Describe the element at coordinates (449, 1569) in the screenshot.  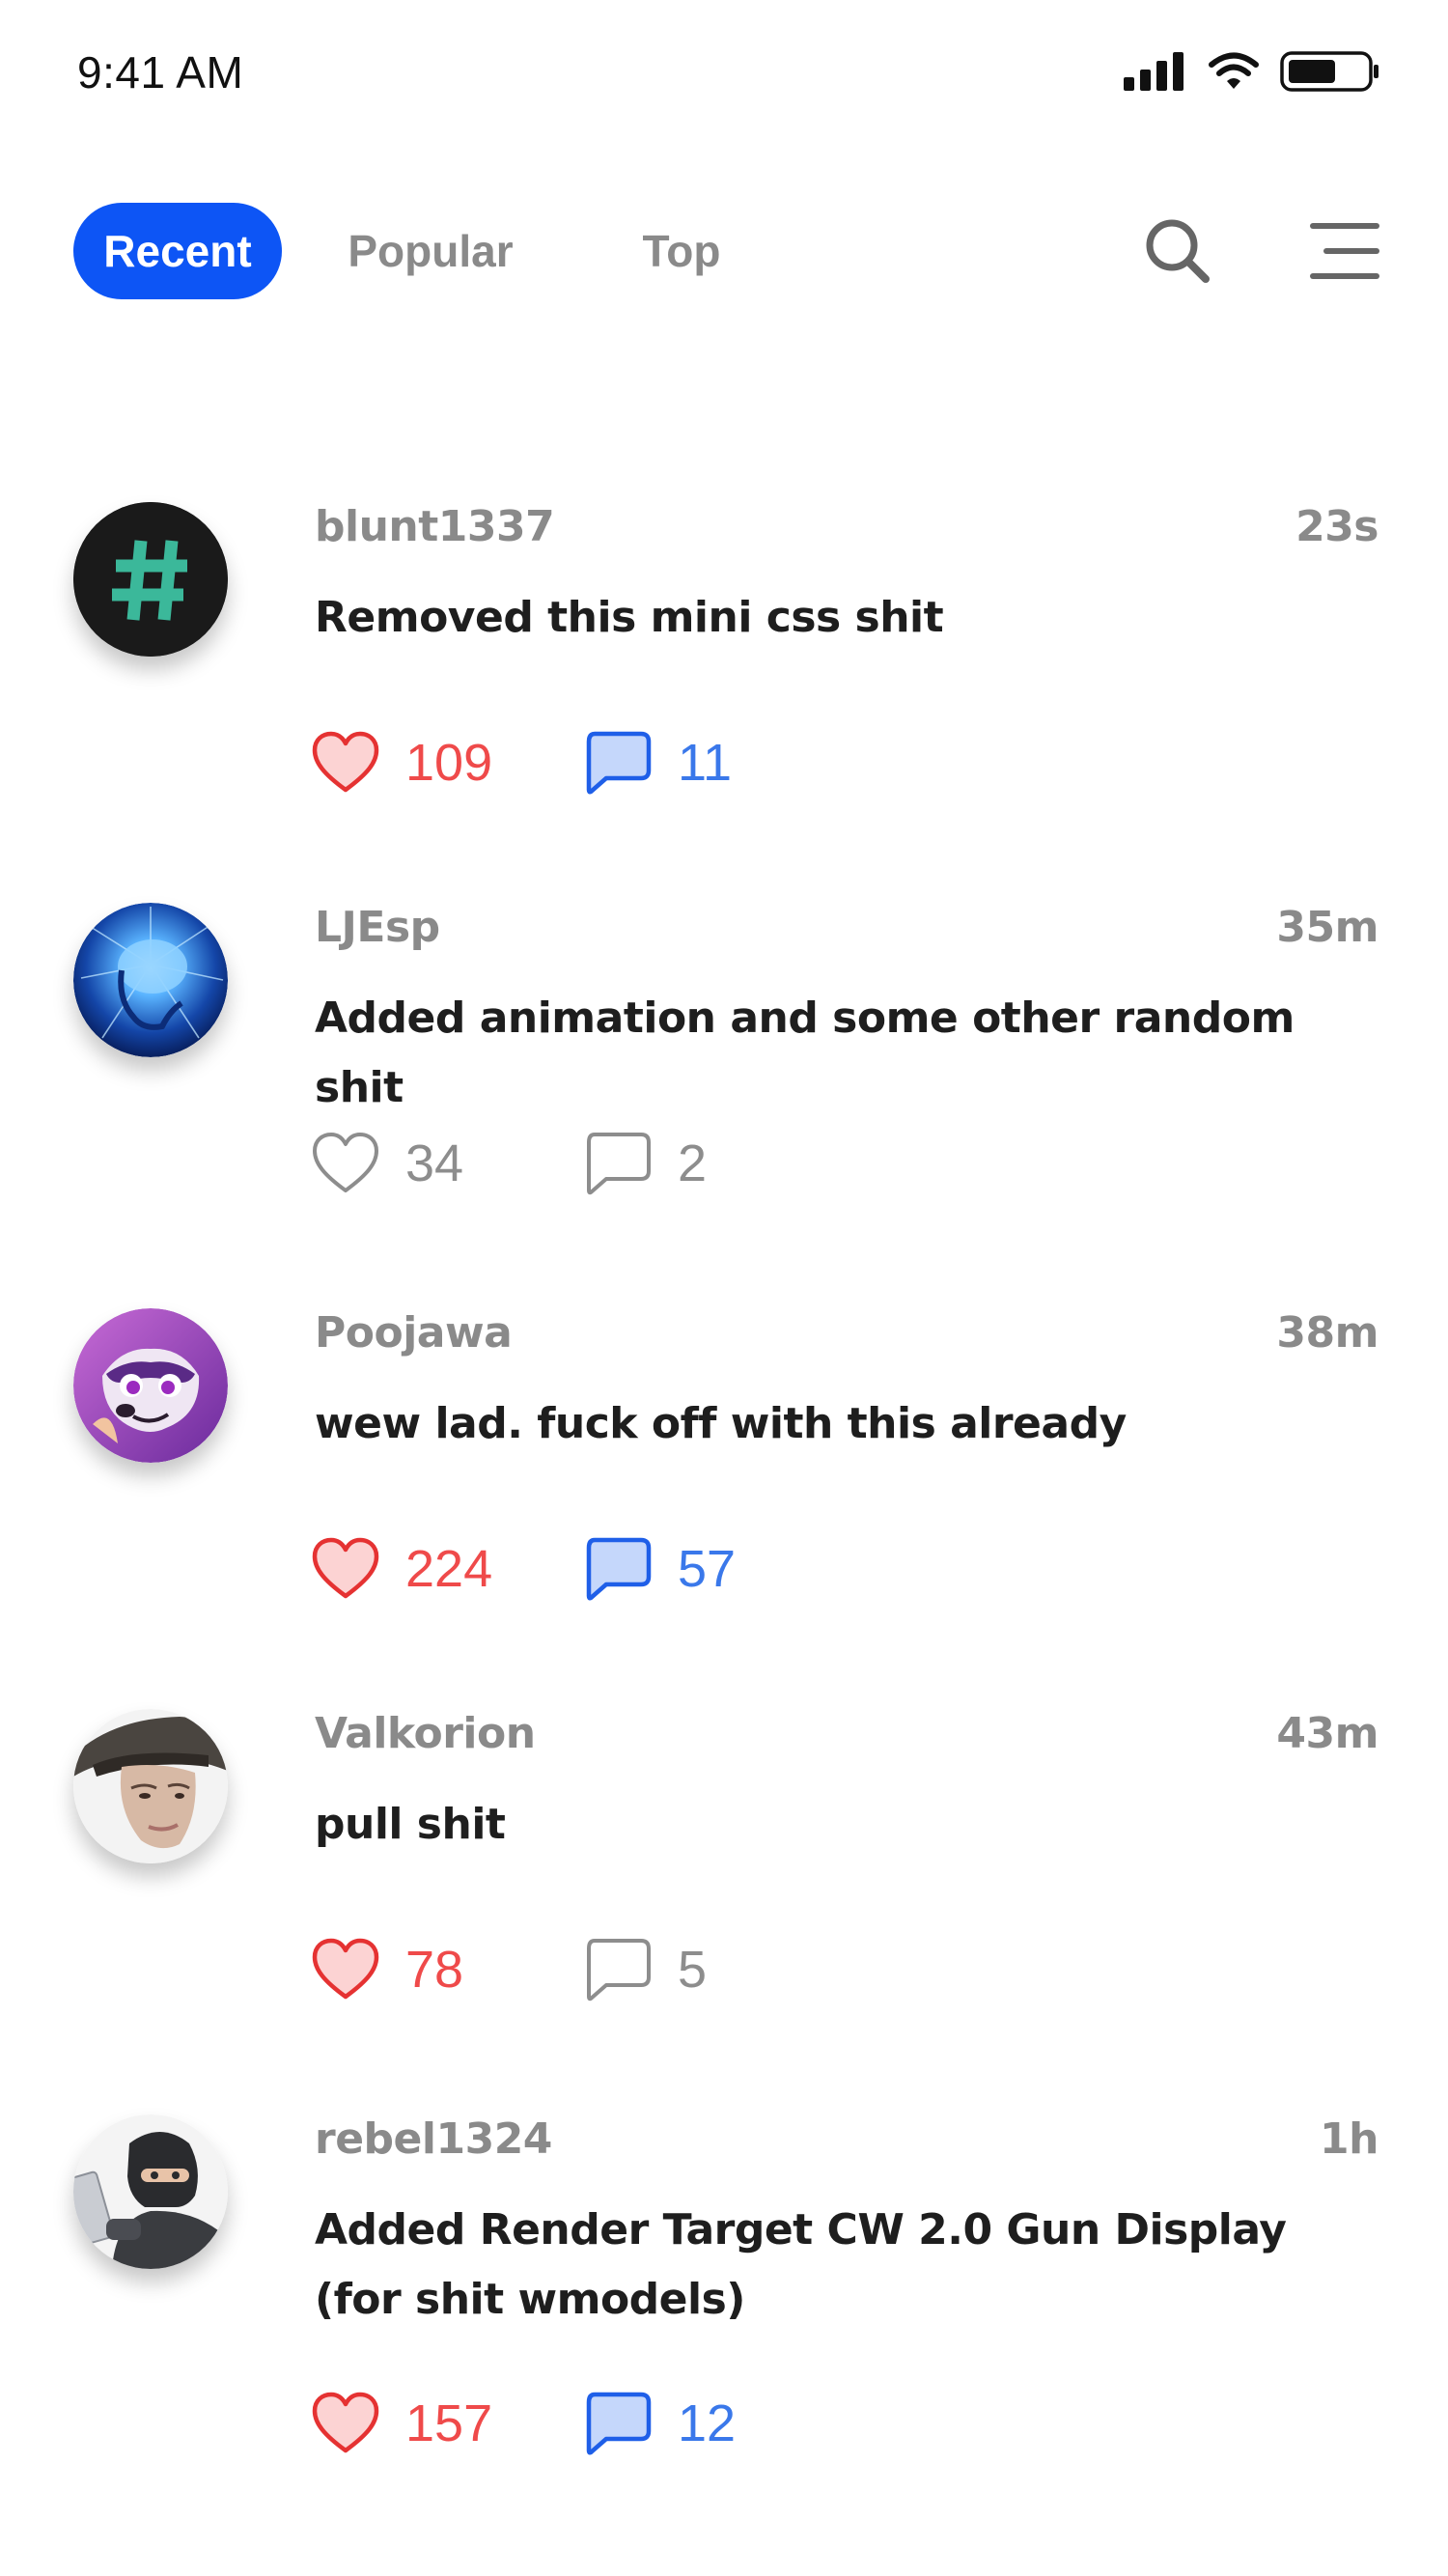
I see `like-count: 224` at that location.